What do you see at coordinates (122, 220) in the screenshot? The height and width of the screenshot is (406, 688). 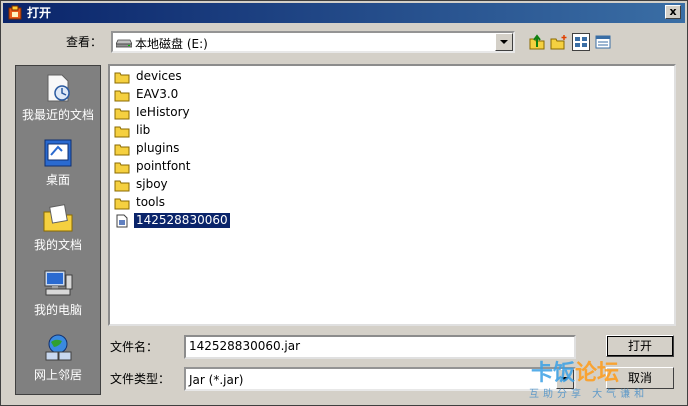 I see `file-icon` at bounding box center [122, 220].